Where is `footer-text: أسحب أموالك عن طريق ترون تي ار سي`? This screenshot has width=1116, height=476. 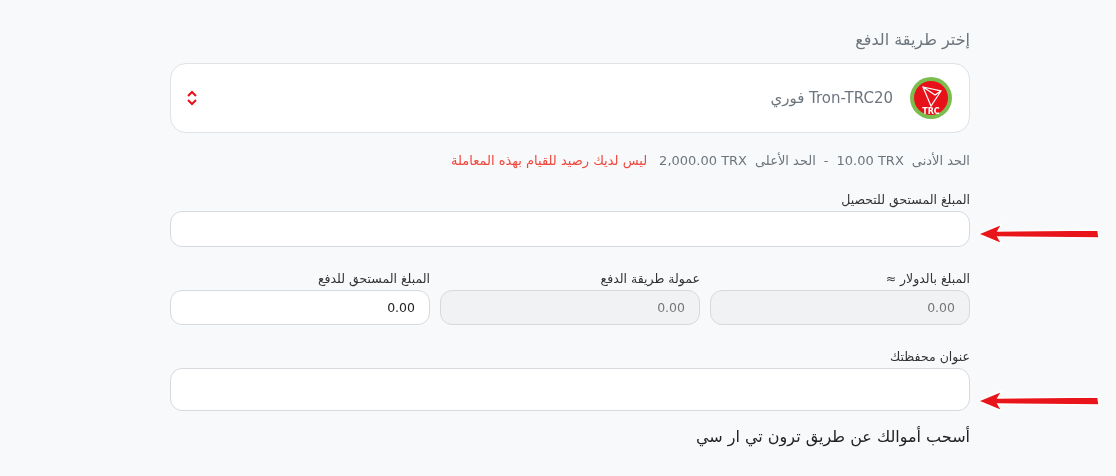
footer-text: أسحب أموالك عن طريق ترون تي ار سي is located at coordinates (832, 436).